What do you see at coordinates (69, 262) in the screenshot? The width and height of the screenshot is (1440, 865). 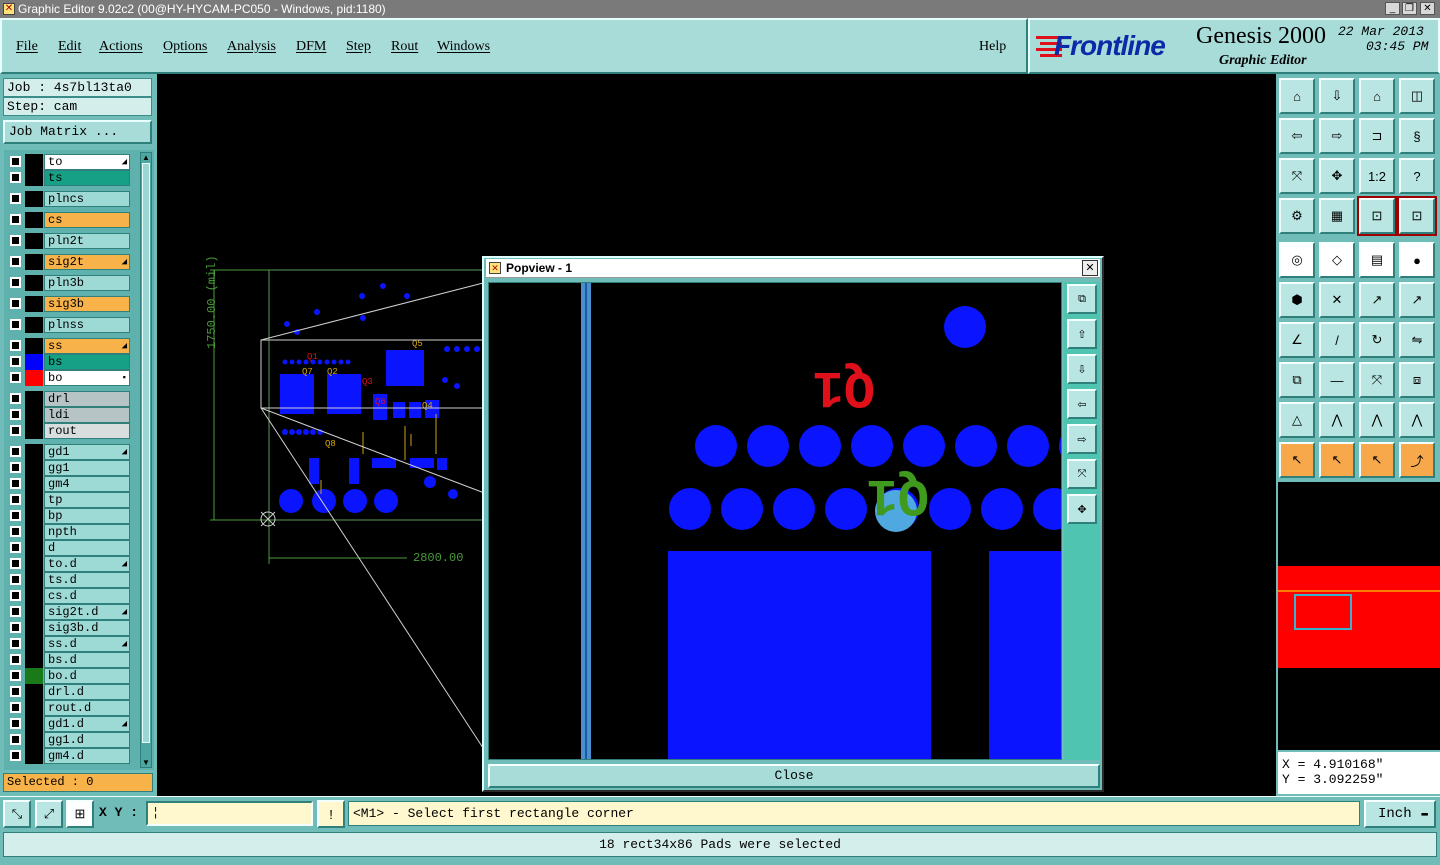 I see `layer-row-sig2t: sig2t ◢` at bounding box center [69, 262].